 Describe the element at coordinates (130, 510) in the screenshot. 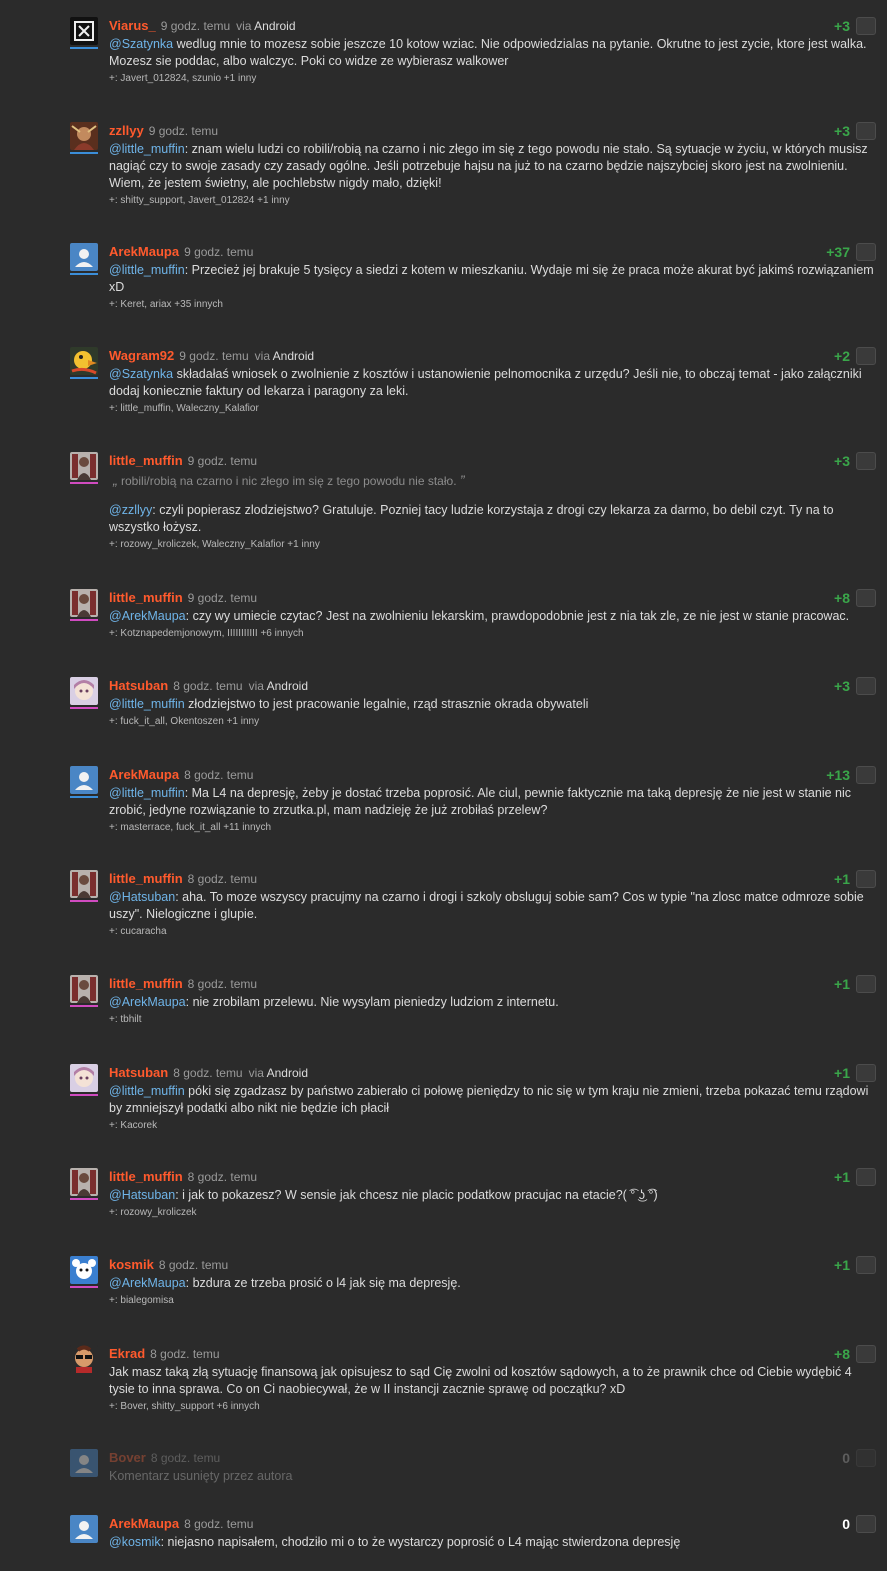

I see `mention-link: @zzllyy` at that location.